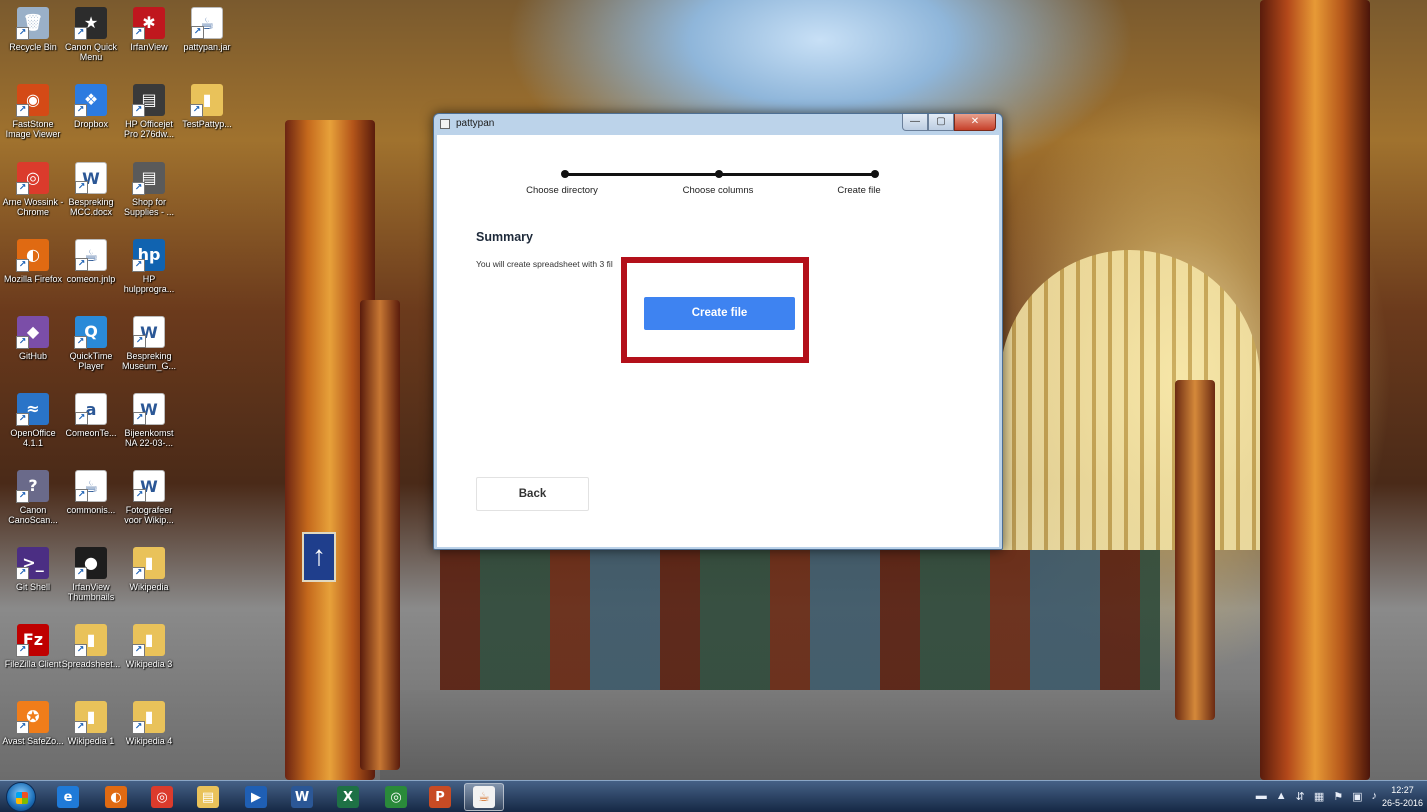 The image size is (1427, 812). What do you see at coordinates (32, 332) in the screenshot?
I see `github-icon: ◆` at bounding box center [32, 332].